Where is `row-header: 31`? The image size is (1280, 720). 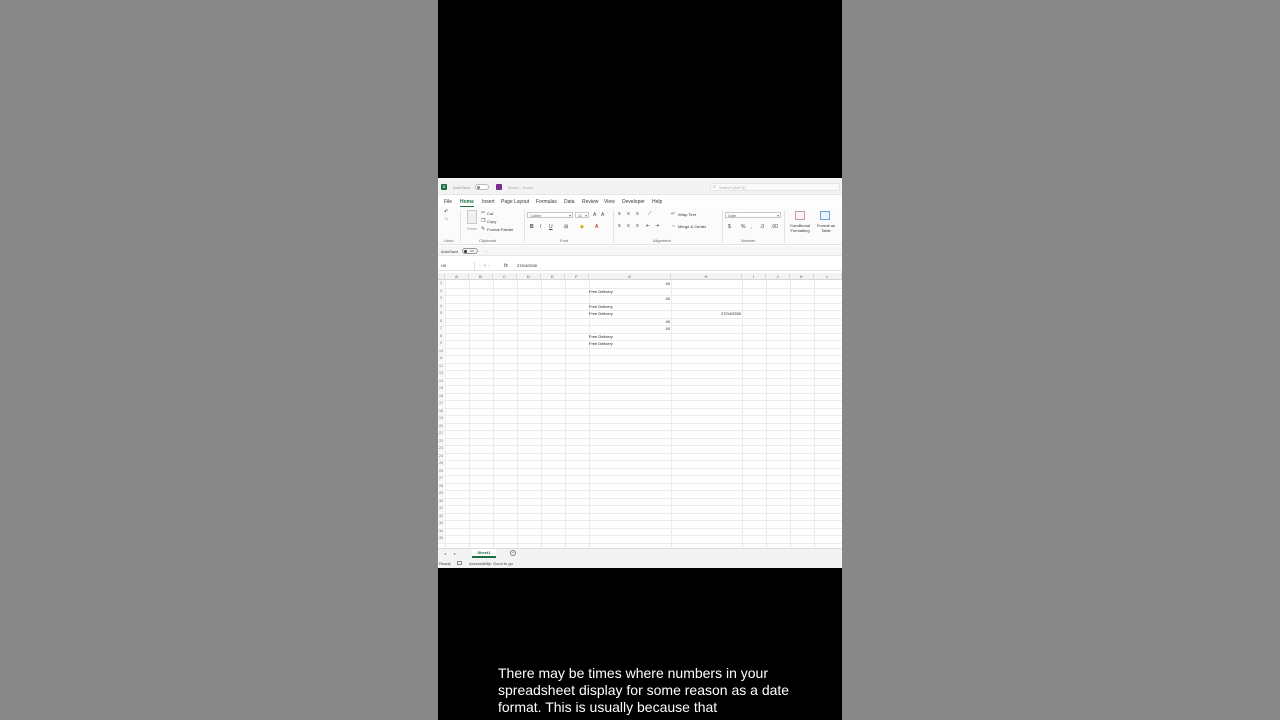
row-header: 31 is located at coordinates (441, 508).